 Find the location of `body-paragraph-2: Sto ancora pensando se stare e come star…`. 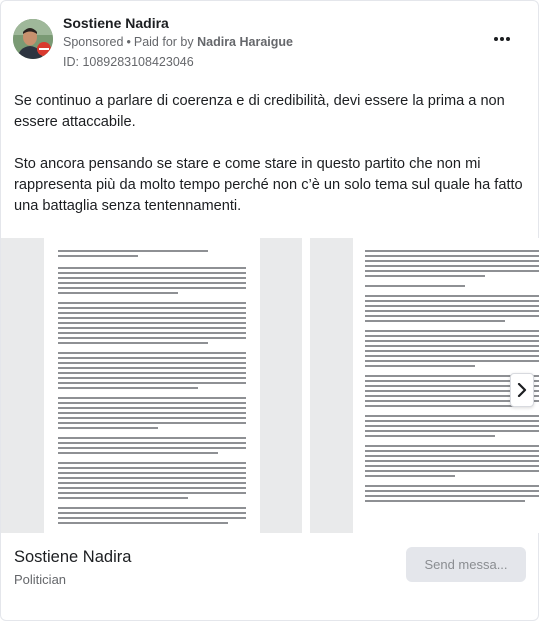

body-paragraph-2: Sto ancora pensando se stare e come star… is located at coordinates (268, 185).